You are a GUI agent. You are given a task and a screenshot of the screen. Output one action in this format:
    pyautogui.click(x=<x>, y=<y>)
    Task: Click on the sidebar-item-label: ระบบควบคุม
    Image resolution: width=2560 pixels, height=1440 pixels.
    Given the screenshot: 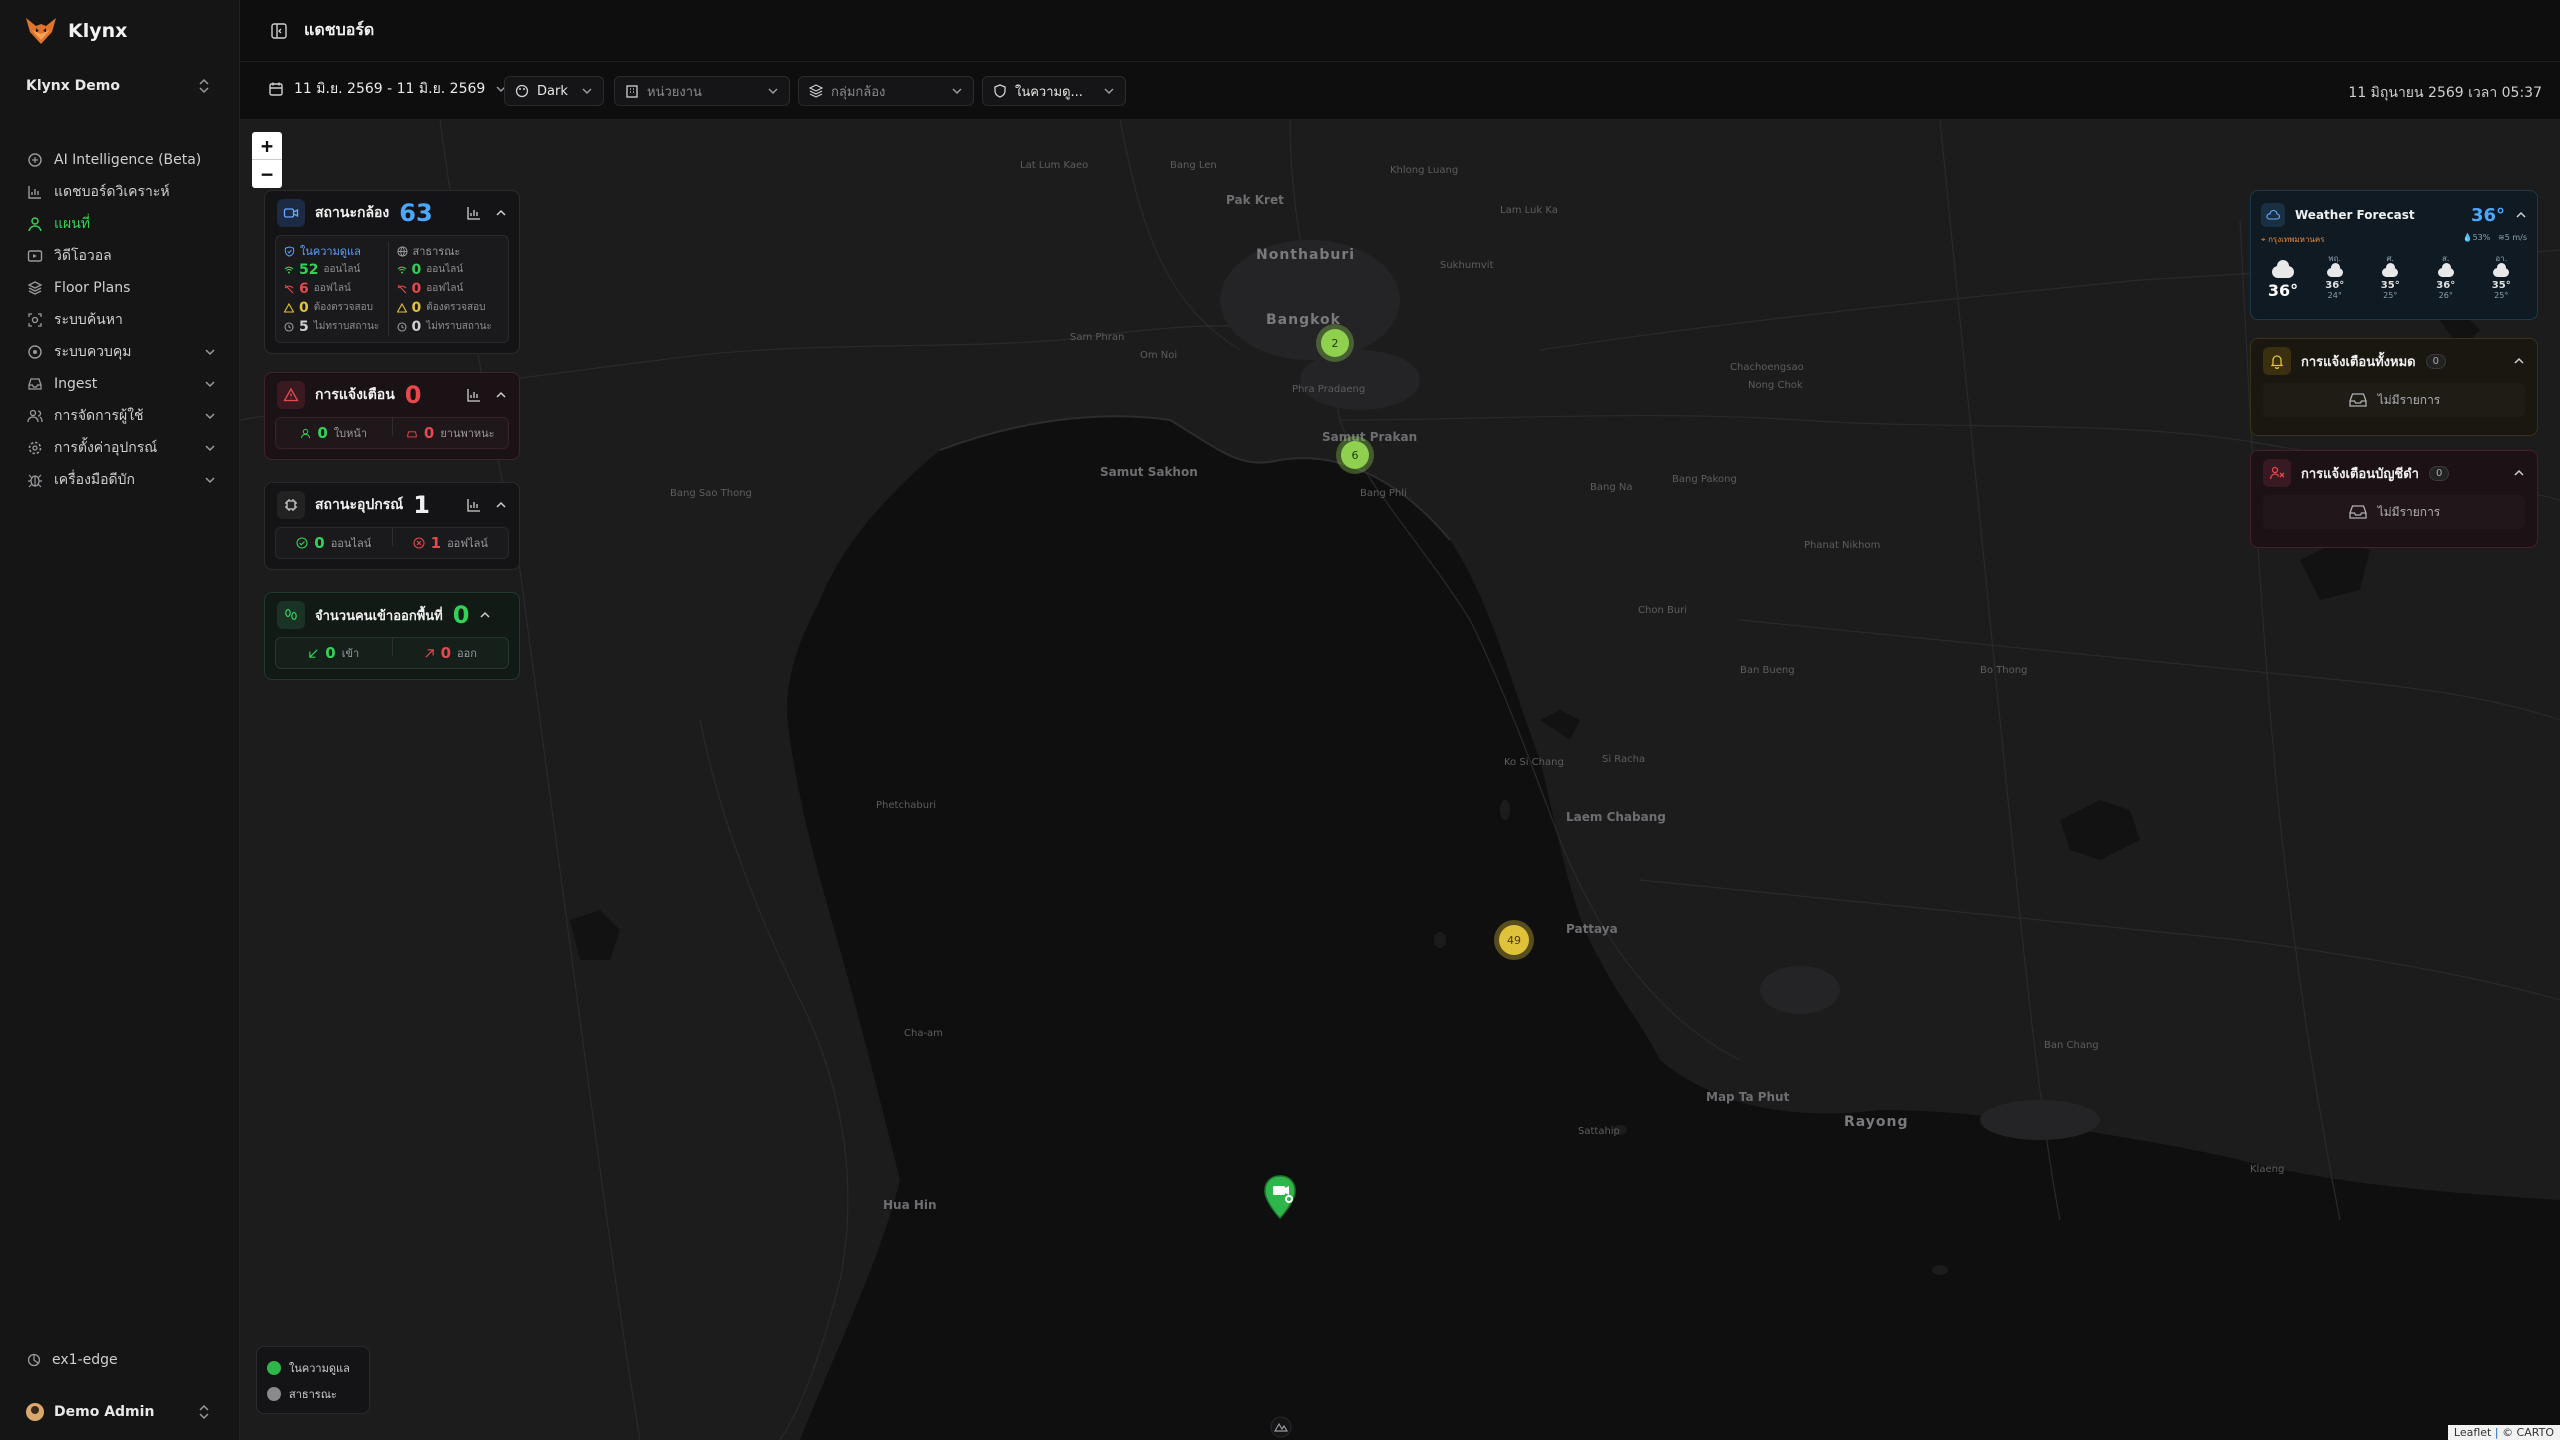 What is the action you would take?
    pyautogui.click(x=93, y=352)
    